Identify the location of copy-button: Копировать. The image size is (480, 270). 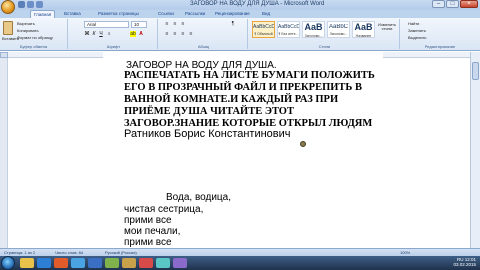
(28, 30).